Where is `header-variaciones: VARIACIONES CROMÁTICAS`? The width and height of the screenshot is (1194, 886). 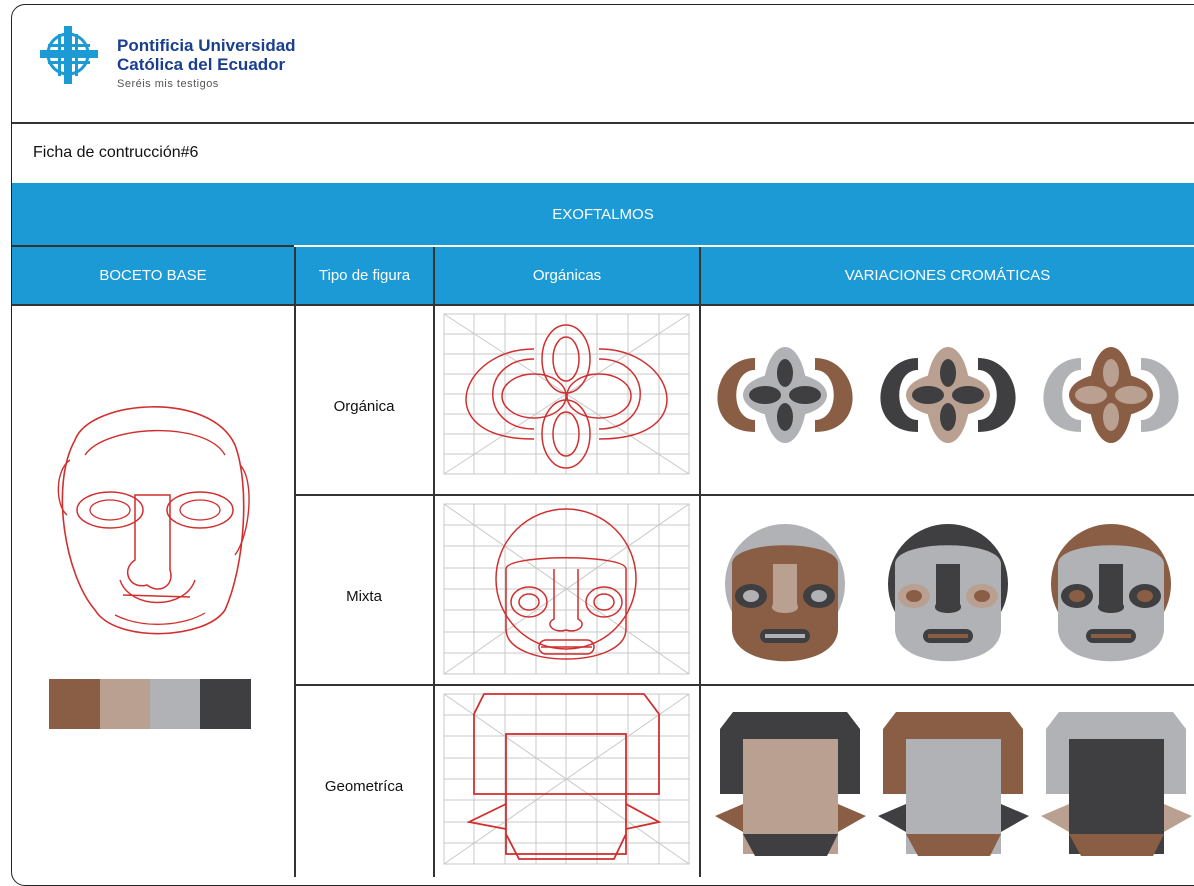 header-variaciones: VARIACIONES CROMÁTICAS is located at coordinates (947, 275).